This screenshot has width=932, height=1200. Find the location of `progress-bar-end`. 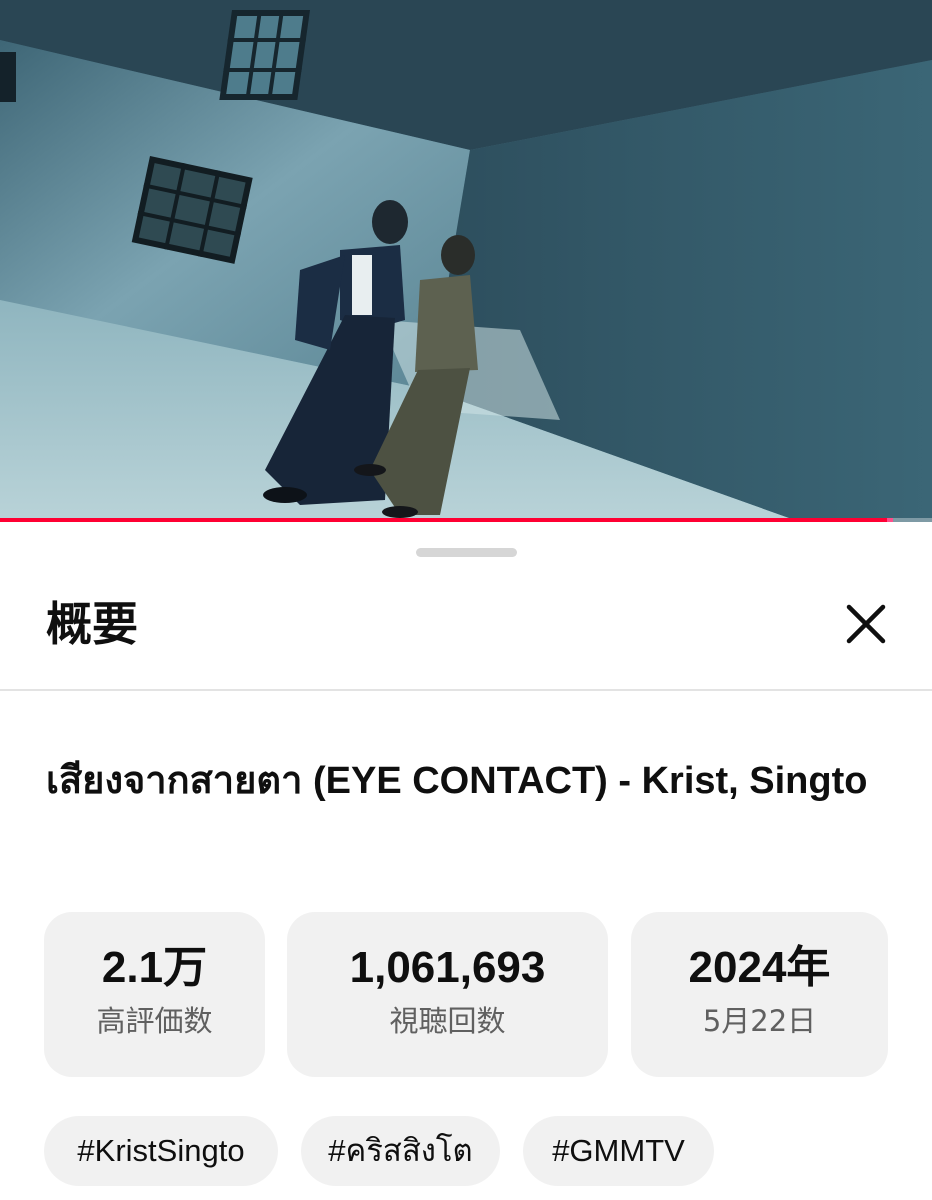

progress-bar-end is located at coordinates (890, 520).